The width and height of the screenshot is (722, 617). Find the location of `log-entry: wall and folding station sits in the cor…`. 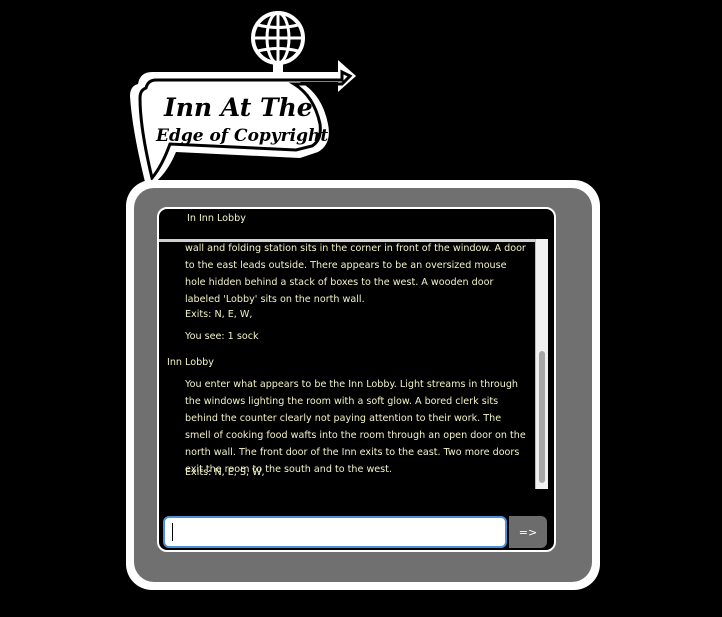

log-entry: wall and folding station sits in the cor… is located at coordinates (355, 274).